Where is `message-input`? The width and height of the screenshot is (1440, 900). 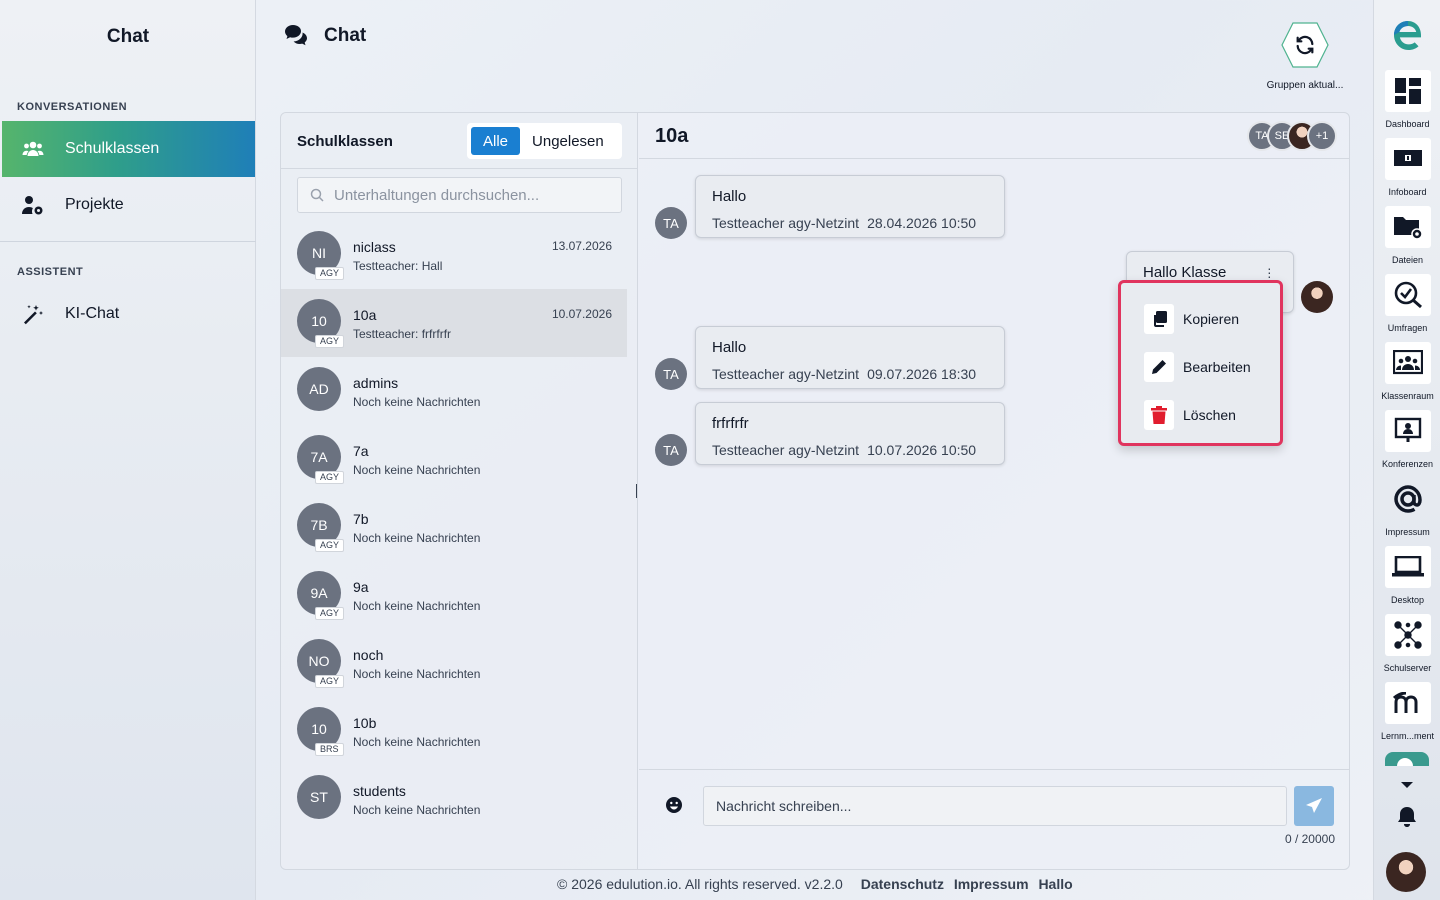 message-input is located at coordinates (995, 806).